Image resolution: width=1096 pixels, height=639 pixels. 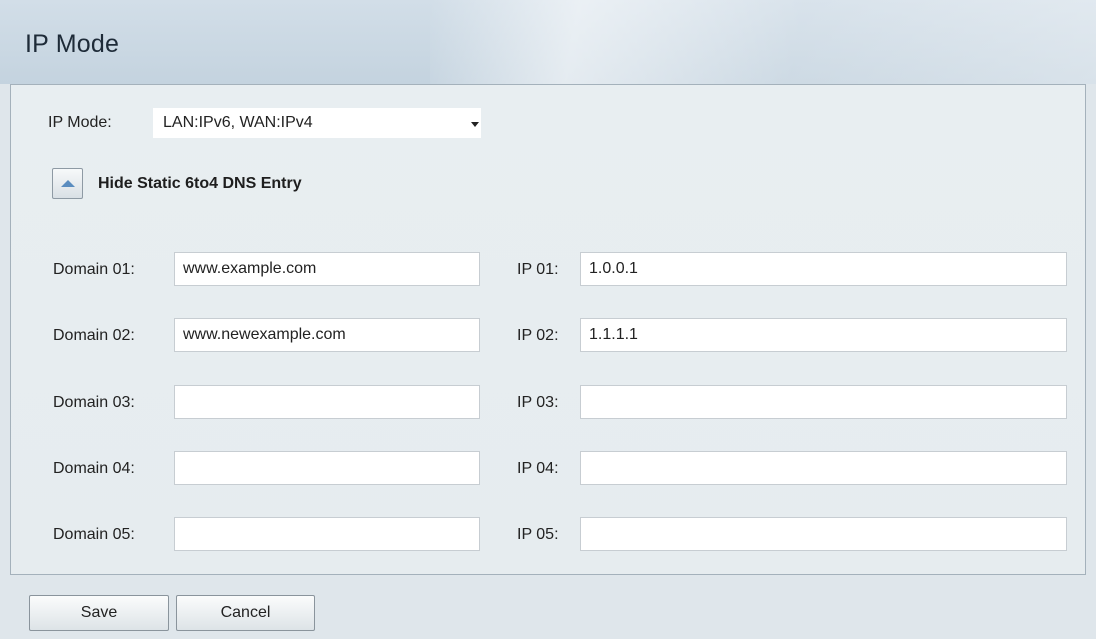 I want to click on page-header: IP Mode, so click(x=548, y=42).